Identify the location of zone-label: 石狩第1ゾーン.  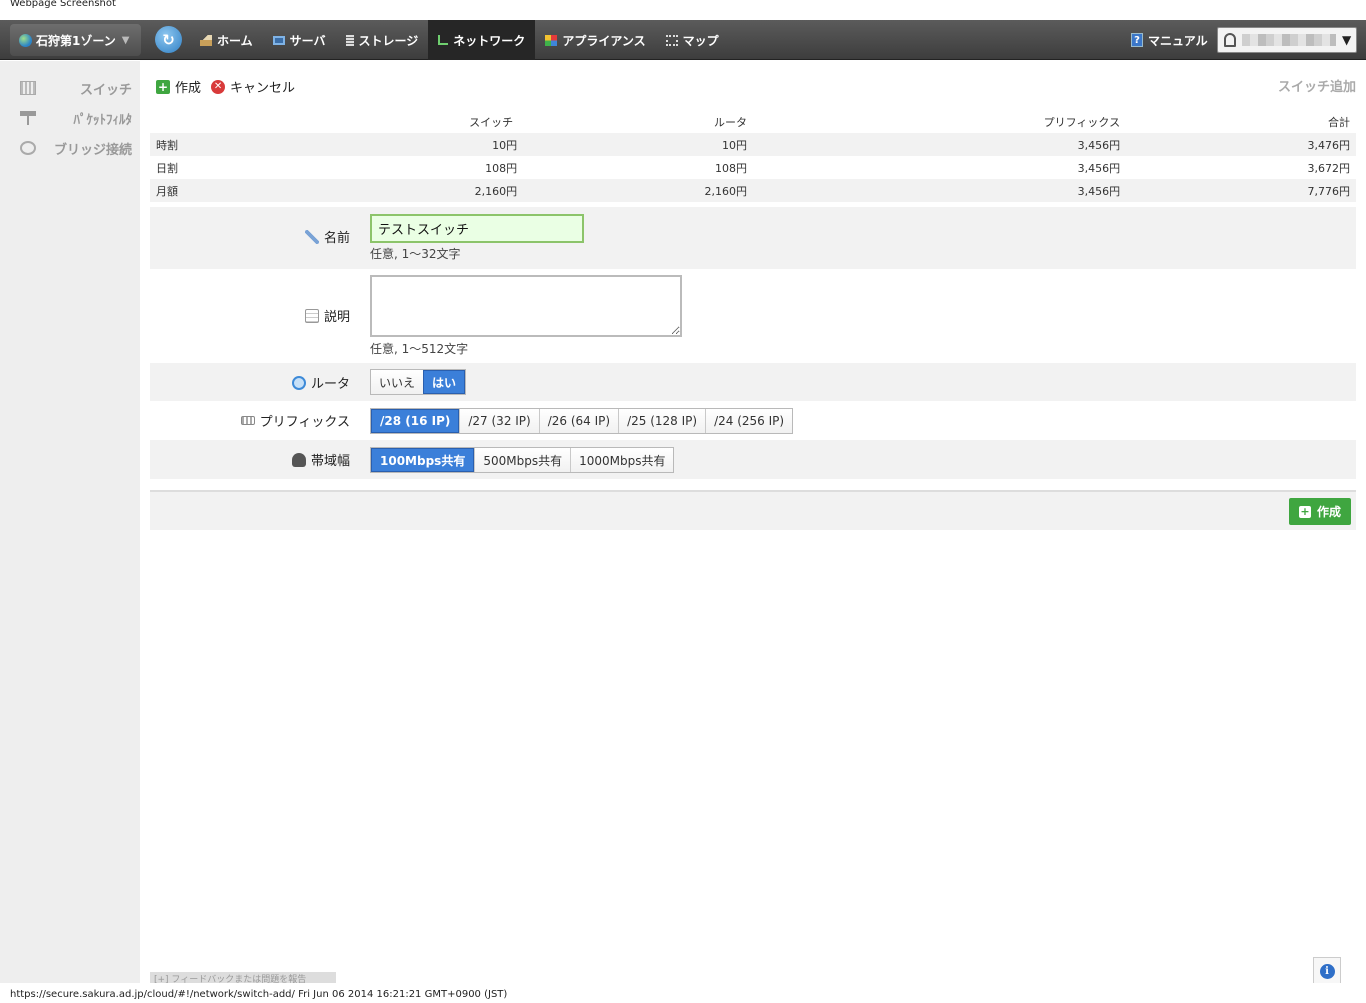
(76, 40).